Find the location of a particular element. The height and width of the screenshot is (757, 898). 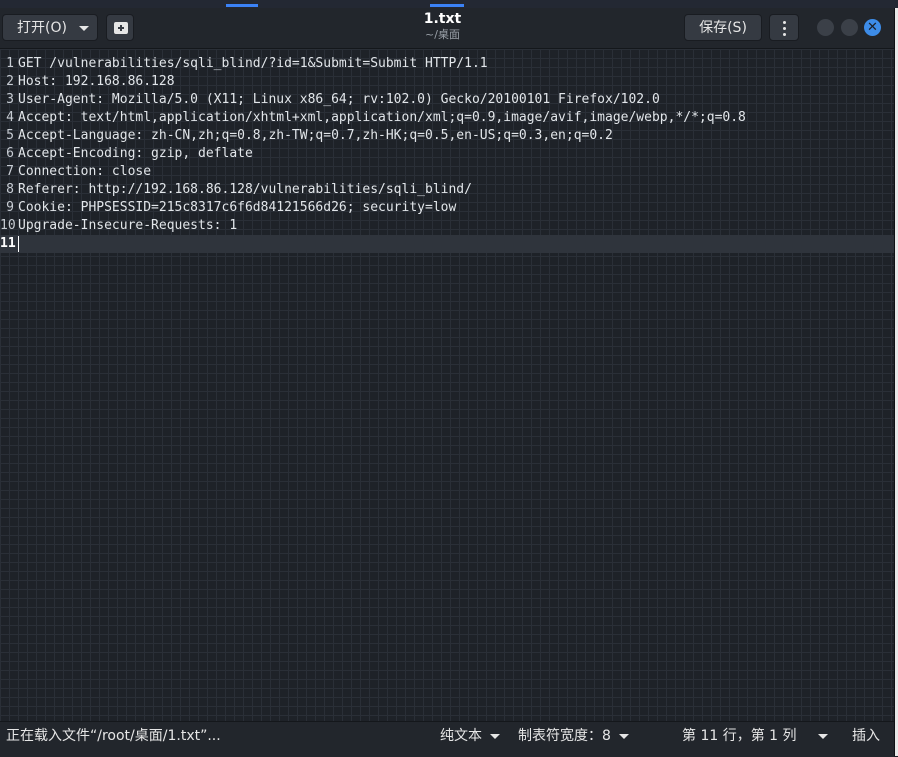

line-number: 3 is located at coordinates (10, 99).